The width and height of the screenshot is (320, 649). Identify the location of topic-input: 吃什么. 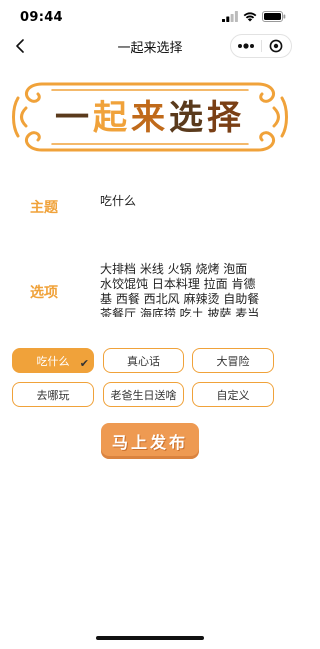
(118, 200).